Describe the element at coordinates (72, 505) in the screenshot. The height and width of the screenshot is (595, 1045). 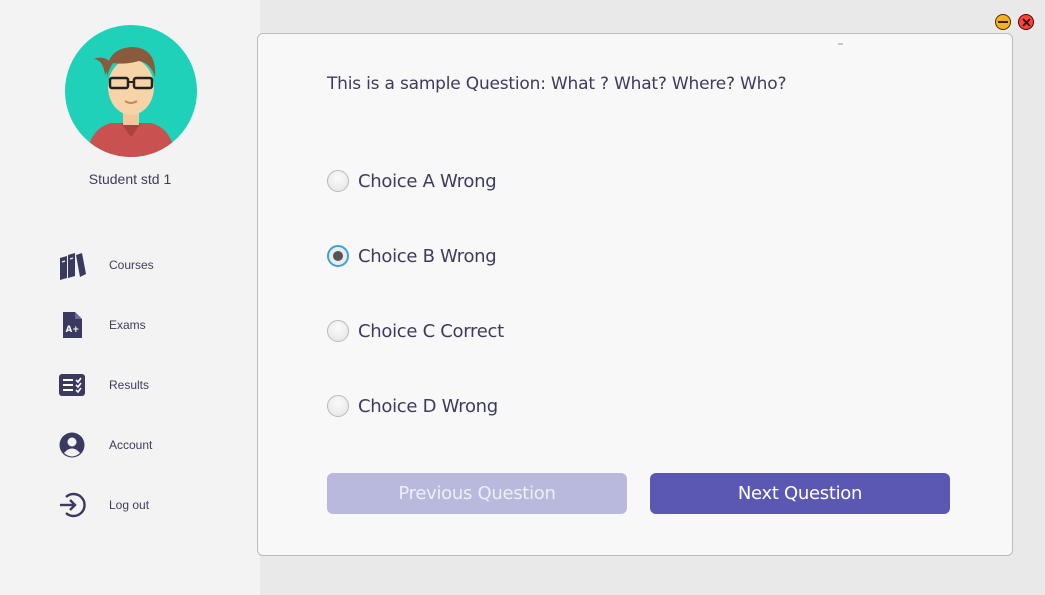
I see `logout-icon` at that location.